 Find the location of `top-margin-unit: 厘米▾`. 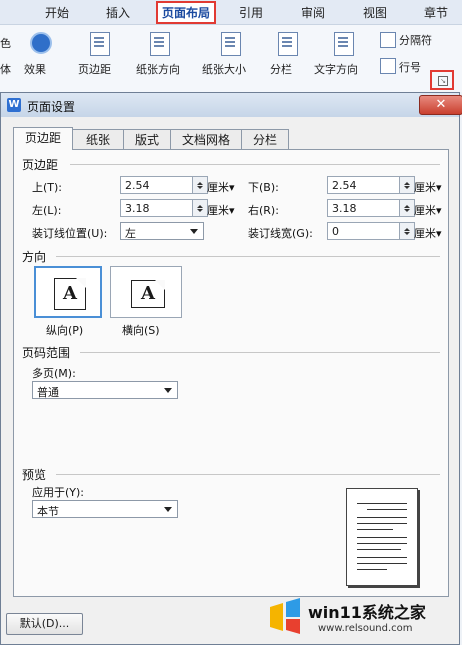

top-margin-unit: 厘米▾ is located at coordinates (221, 187).